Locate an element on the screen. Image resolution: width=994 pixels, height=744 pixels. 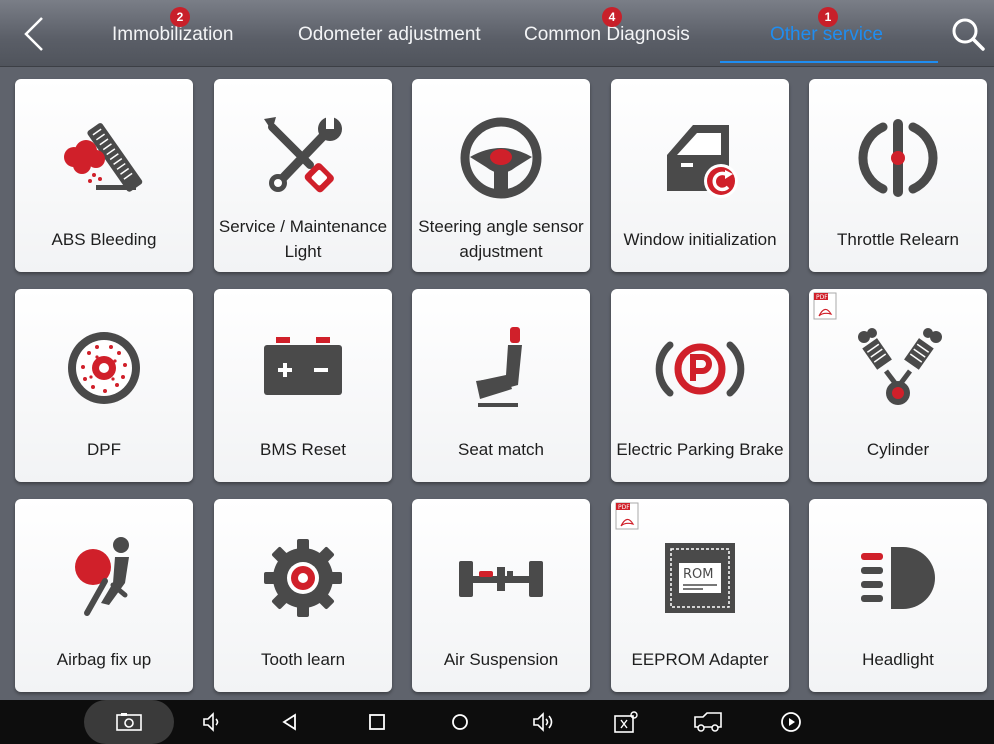
airbag-icon is located at coordinates (102, 576).